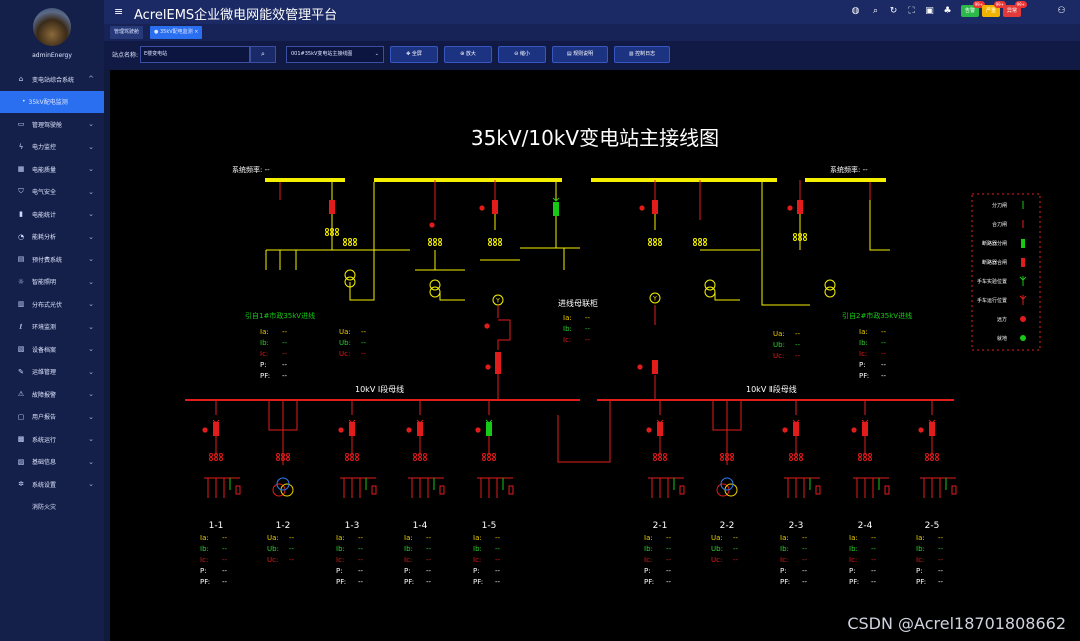  What do you see at coordinates (994, 9) in the screenshot?
I see `alert-badge-1: 严重 99+` at bounding box center [994, 9].